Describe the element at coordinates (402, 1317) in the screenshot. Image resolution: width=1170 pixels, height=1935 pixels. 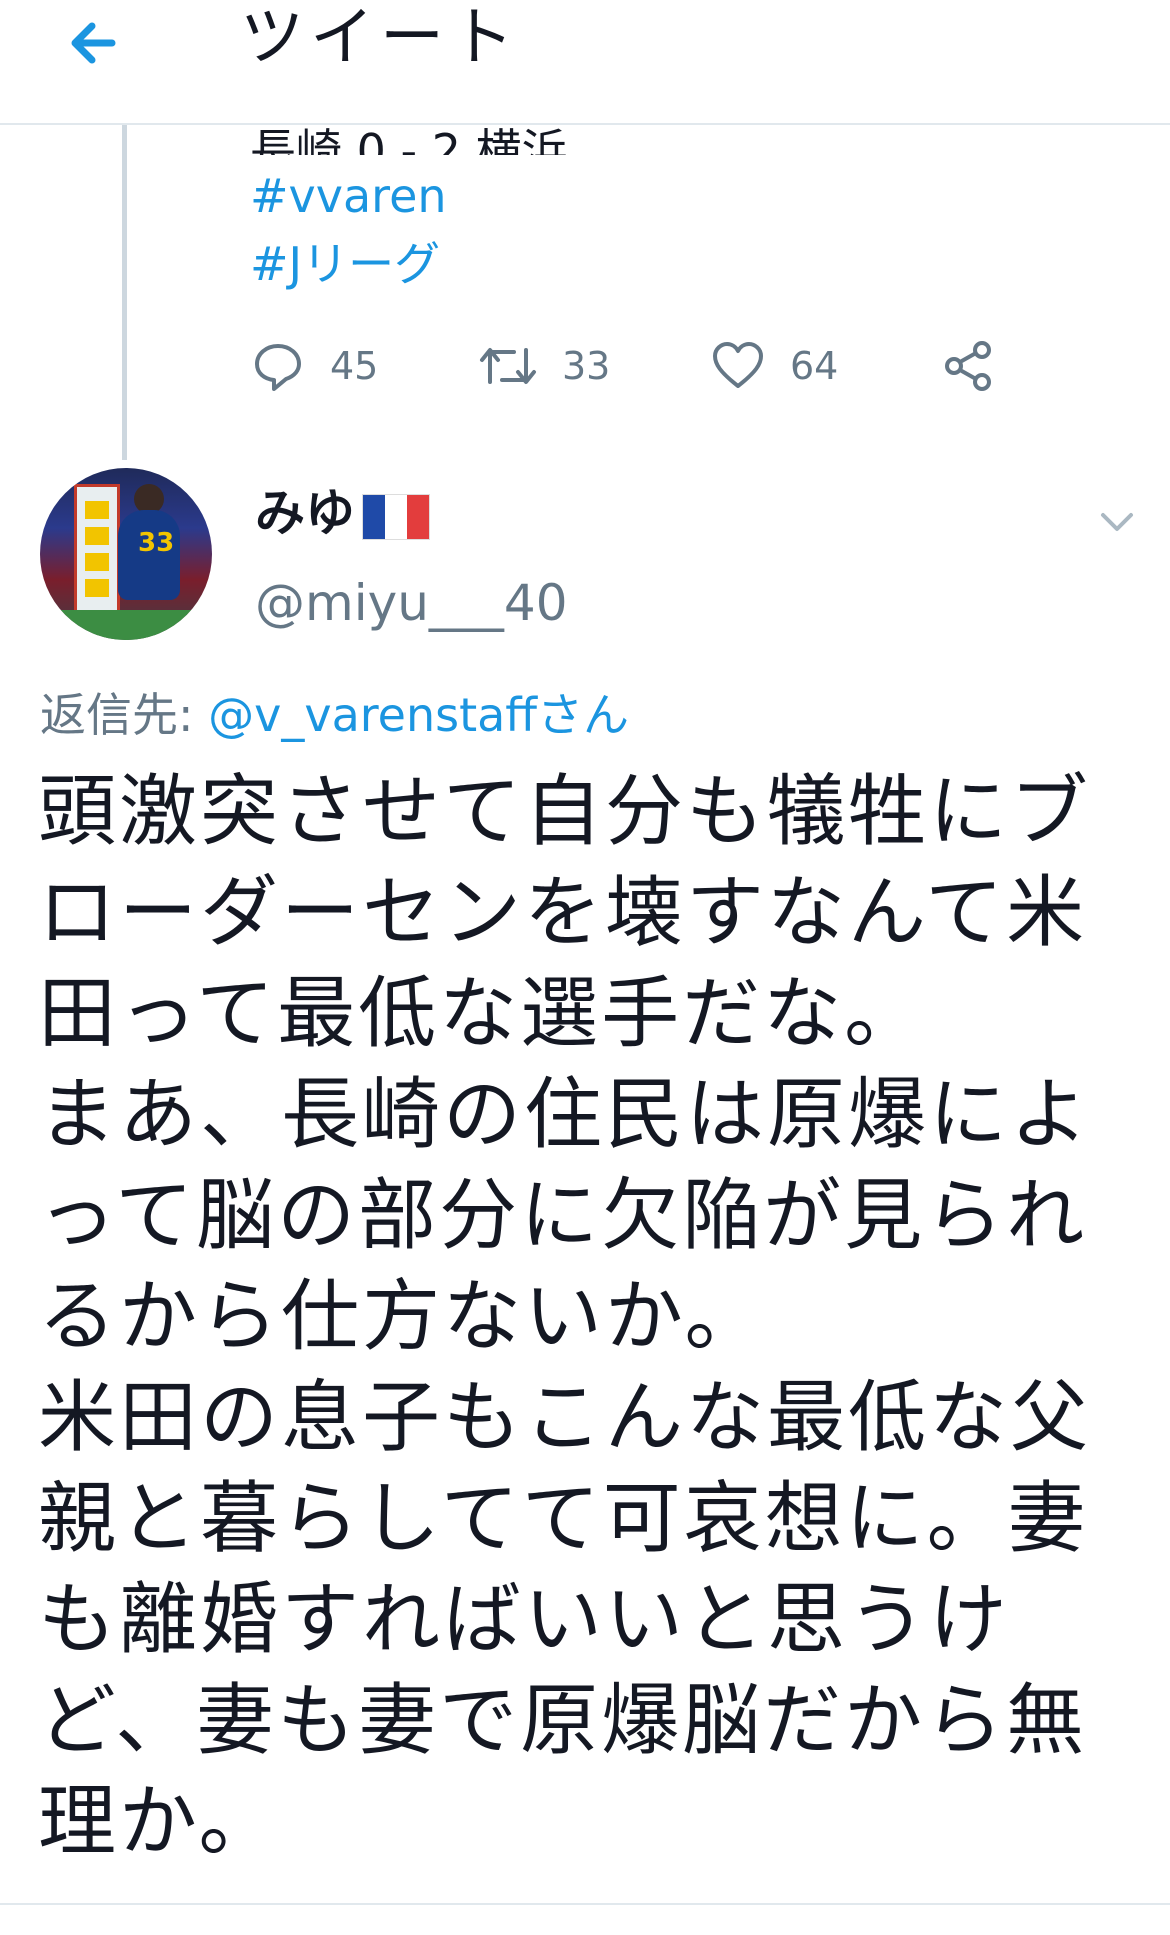
I see `tweet-text-line: るから仕方ないか。` at that location.